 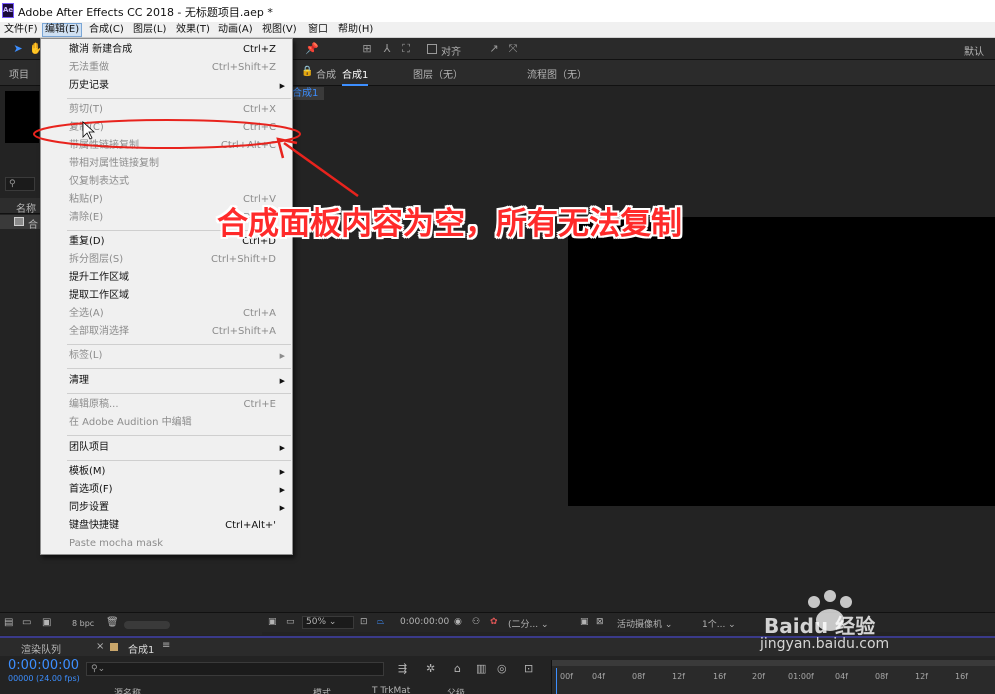 What do you see at coordinates (825, 644) in the screenshot?
I see `watermark-url: jingyan.baidu.com` at bounding box center [825, 644].